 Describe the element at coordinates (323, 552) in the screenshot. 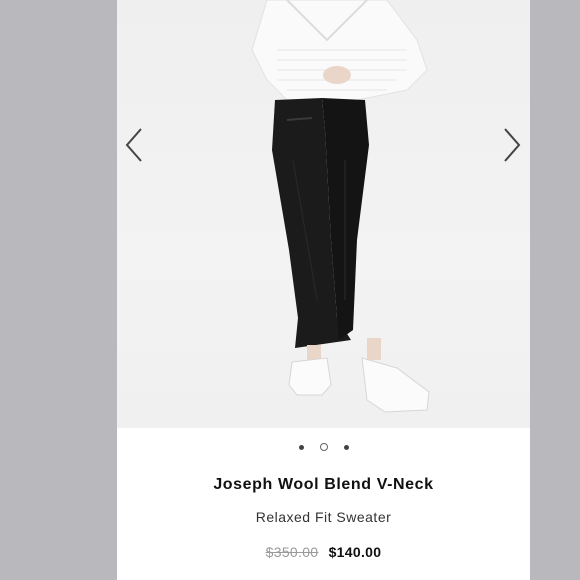

I see `price-row: $350.00 $140.00` at that location.